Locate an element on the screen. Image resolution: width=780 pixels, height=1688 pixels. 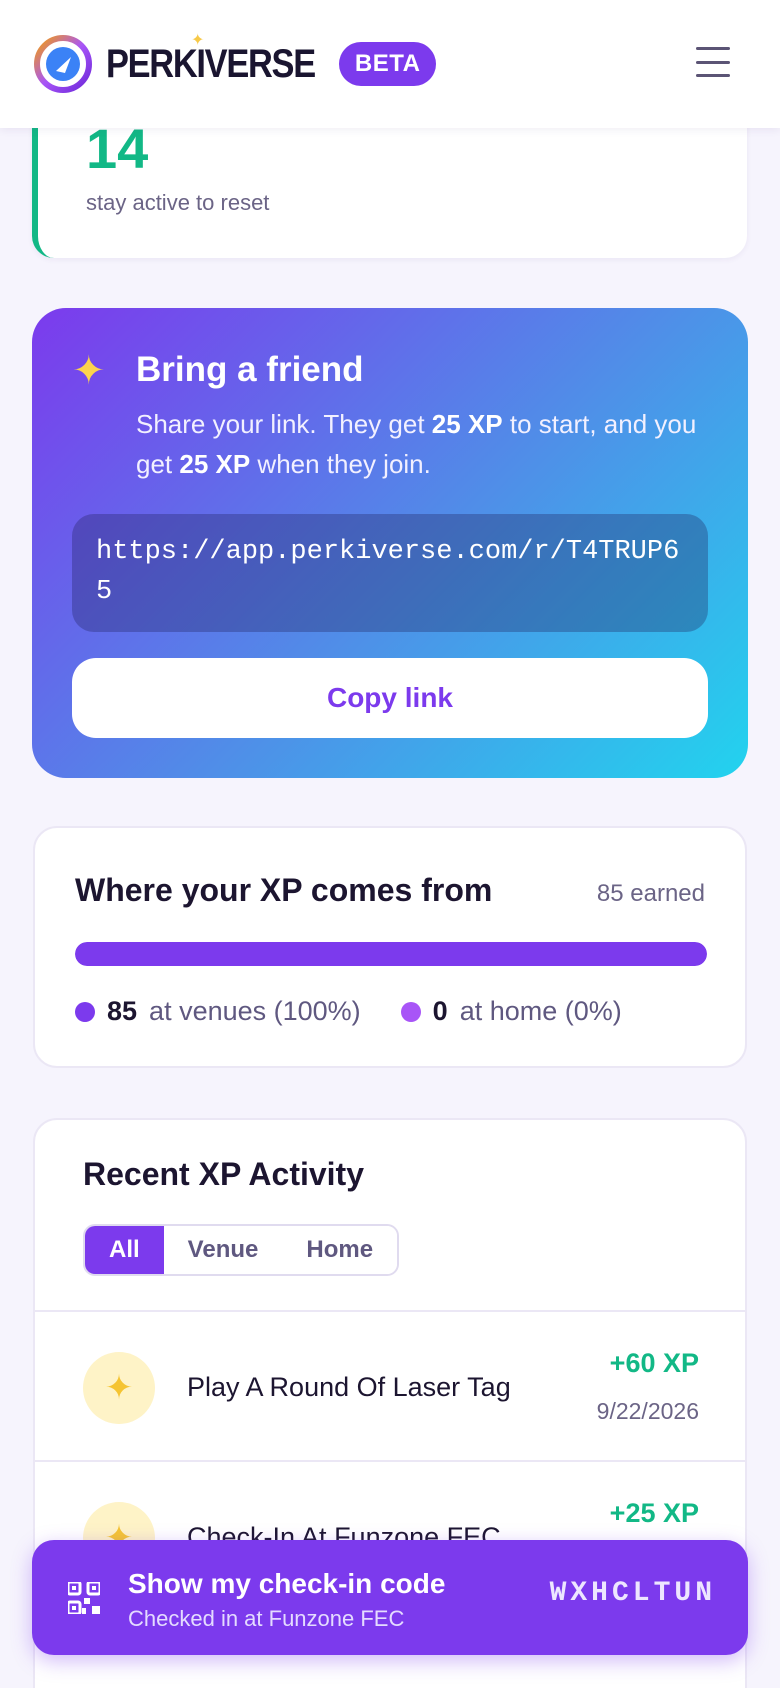
activity-date: 9/22/2026 is located at coordinates (647, 1411).